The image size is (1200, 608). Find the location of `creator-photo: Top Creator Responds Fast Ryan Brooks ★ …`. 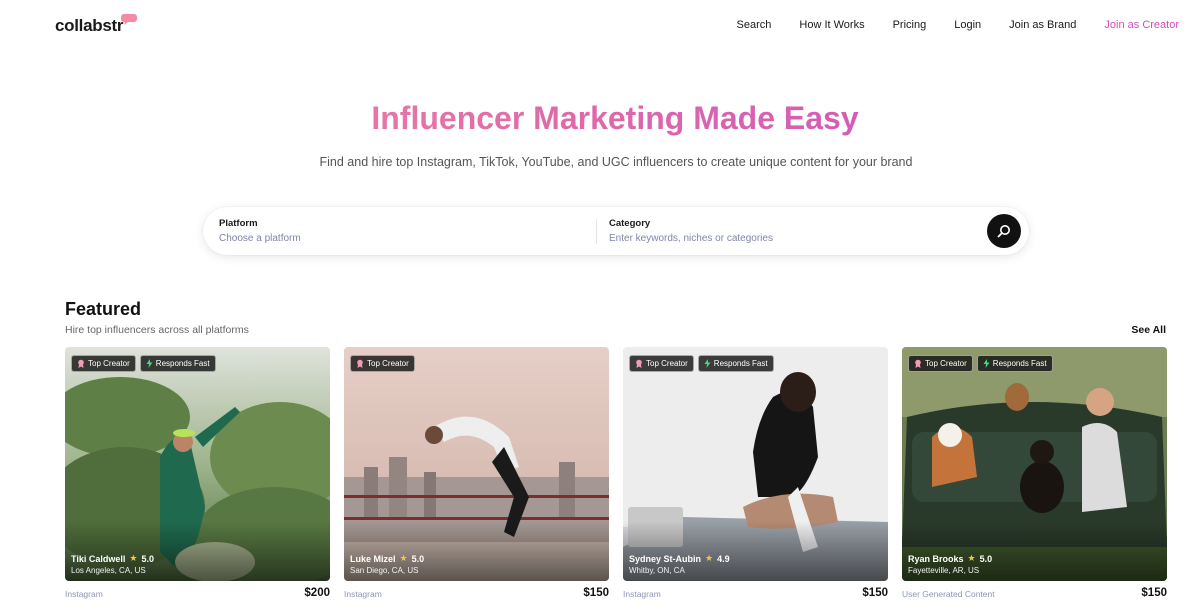

creator-photo: Top Creator Responds Fast Ryan Brooks ★ … is located at coordinates (1034, 464).